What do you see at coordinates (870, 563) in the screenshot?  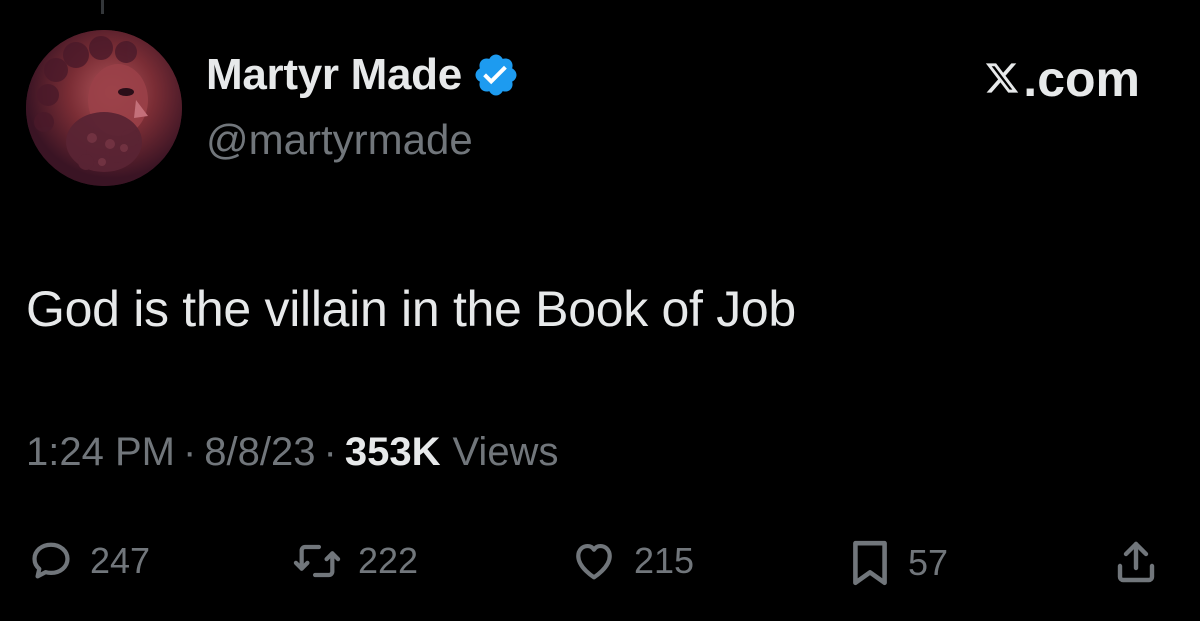 I see `bookmark-icon` at bounding box center [870, 563].